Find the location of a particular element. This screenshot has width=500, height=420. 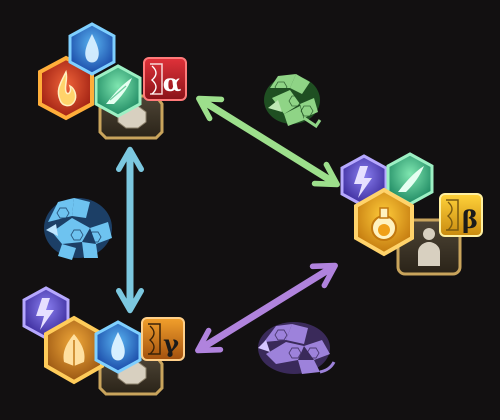

node-gamma: γ is located at coordinates (103, 341).